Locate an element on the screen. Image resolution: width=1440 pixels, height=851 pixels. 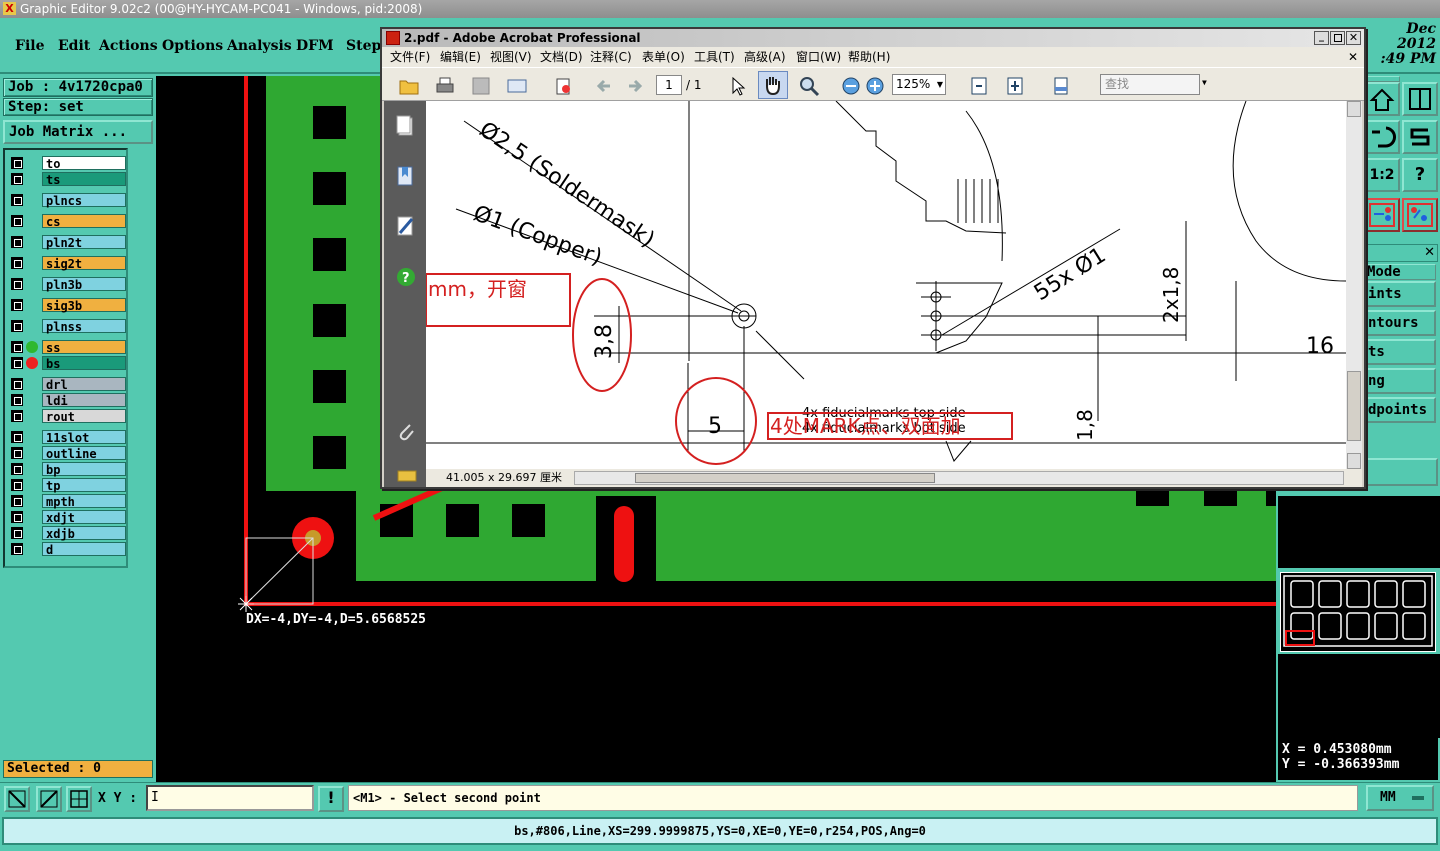
layer-row-plnss: plnss is located at coordinates (67, 326).